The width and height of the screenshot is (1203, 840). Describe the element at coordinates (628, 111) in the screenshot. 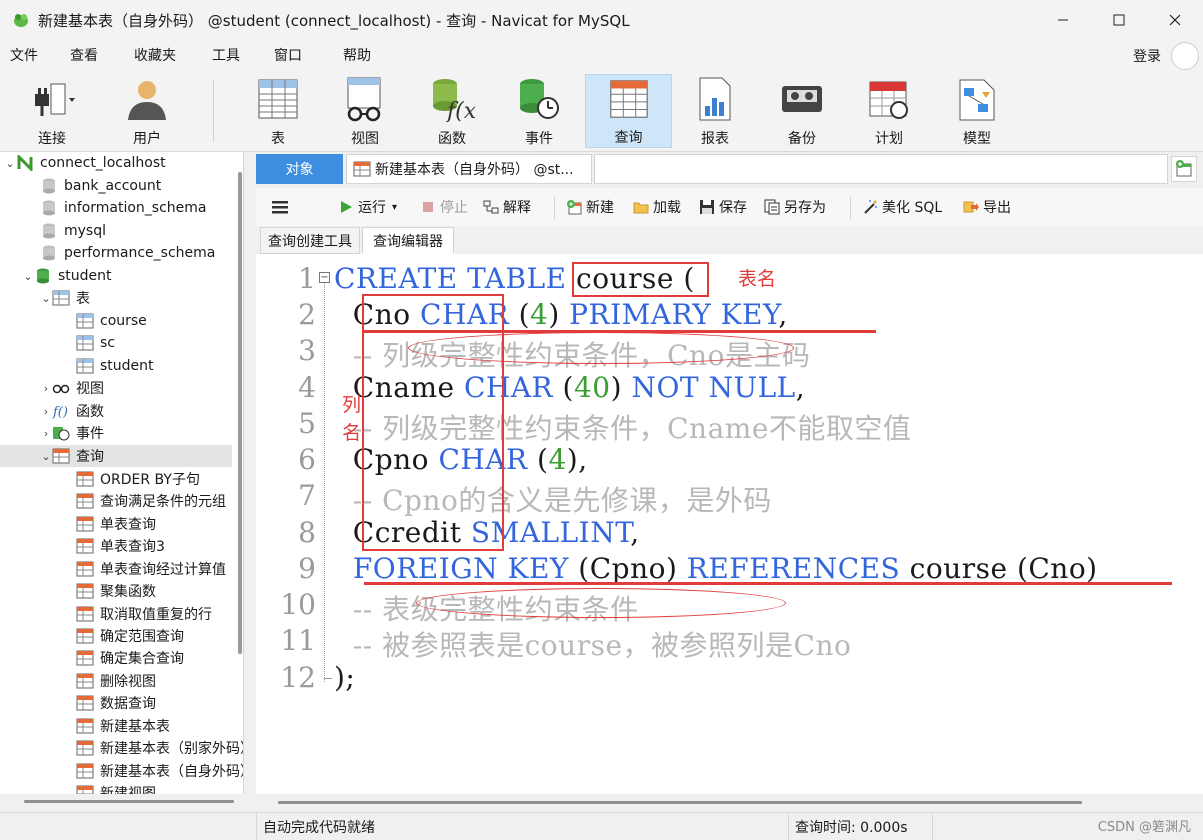

I see `query-button: 查询` at that location.